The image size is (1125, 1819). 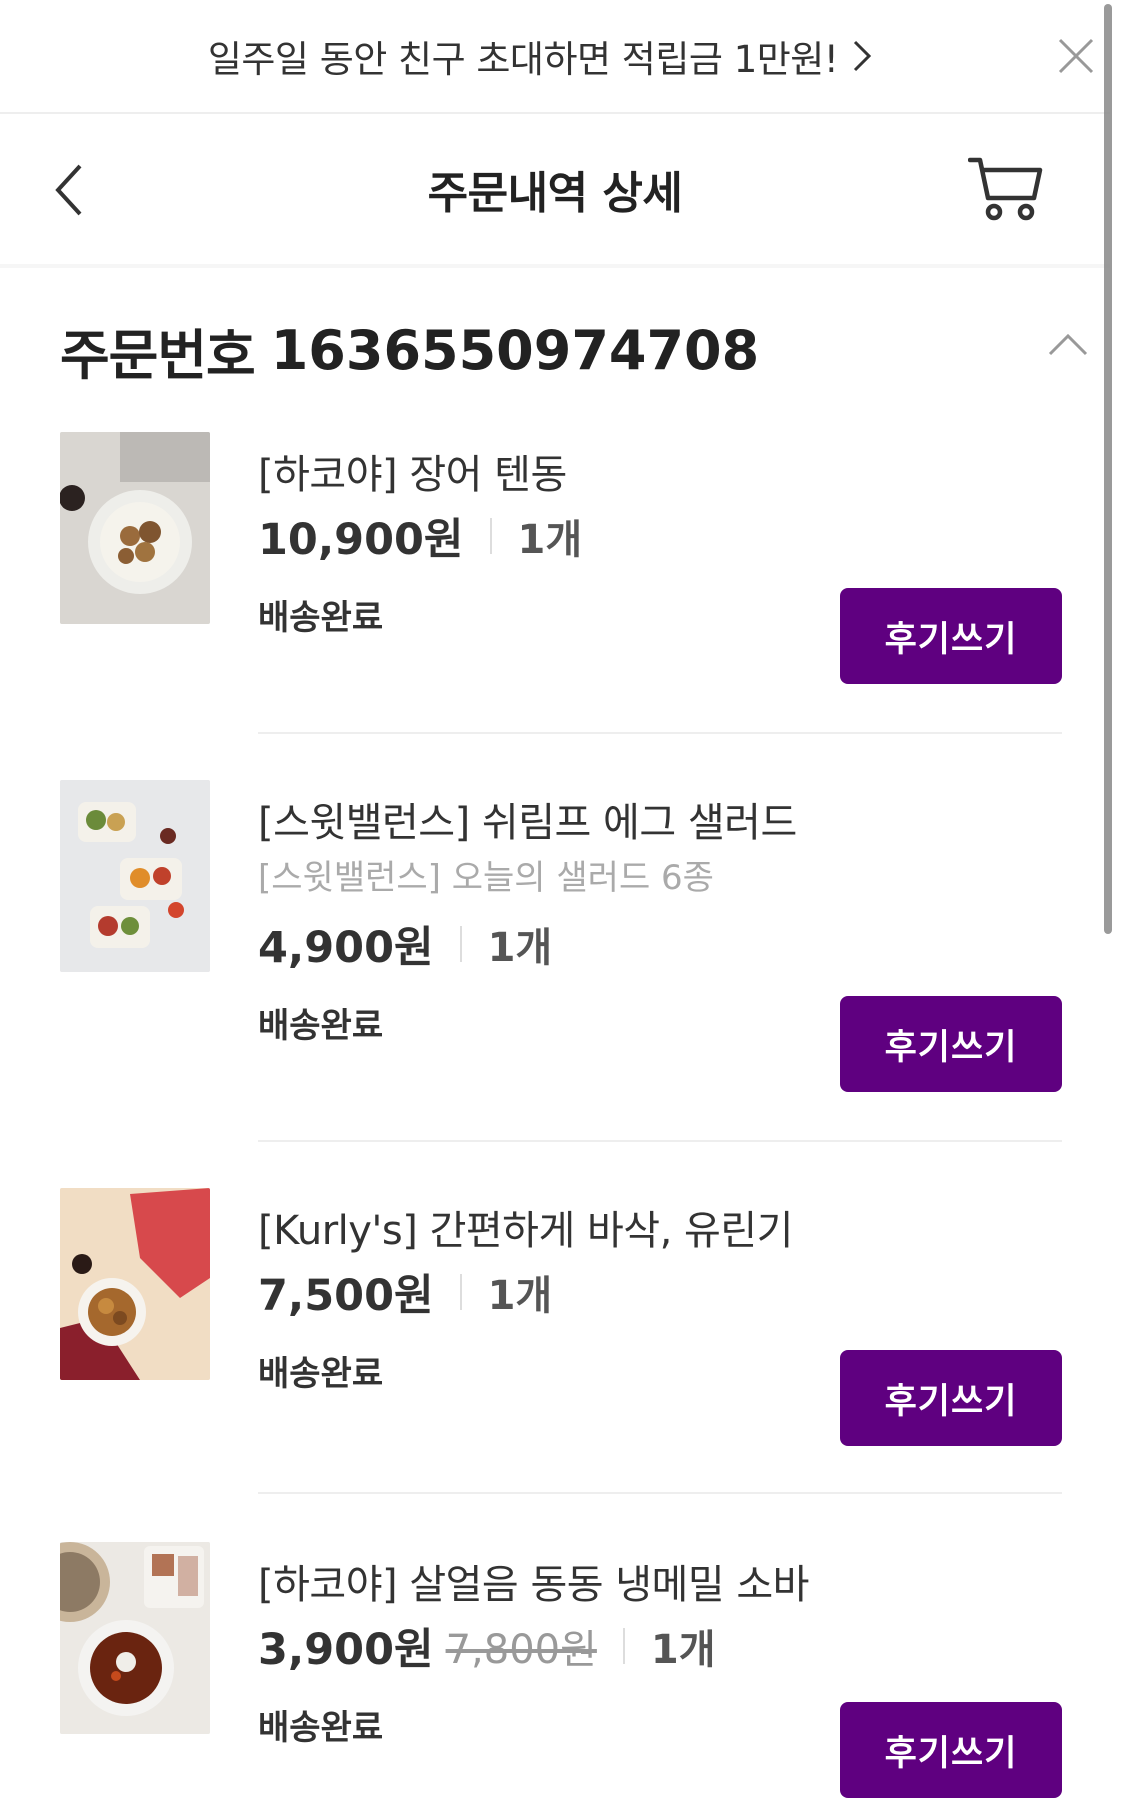 What do you see at coordinates (158, 355) in the screenshot?
I see `order-number-label: 주문번호` at bounding box center [158, 355].